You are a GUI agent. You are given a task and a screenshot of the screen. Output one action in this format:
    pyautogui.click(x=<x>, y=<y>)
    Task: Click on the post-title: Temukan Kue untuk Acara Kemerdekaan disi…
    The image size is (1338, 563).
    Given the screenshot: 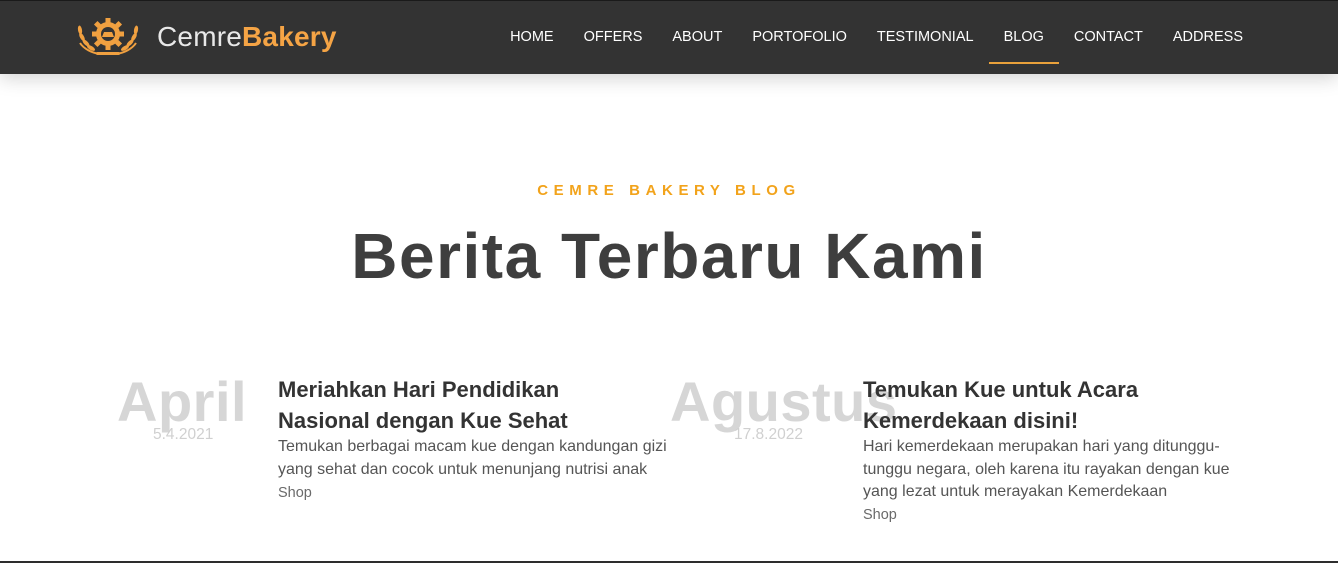 What is the action you would take?
    pyautogui.click(x=1023, y=405)
    